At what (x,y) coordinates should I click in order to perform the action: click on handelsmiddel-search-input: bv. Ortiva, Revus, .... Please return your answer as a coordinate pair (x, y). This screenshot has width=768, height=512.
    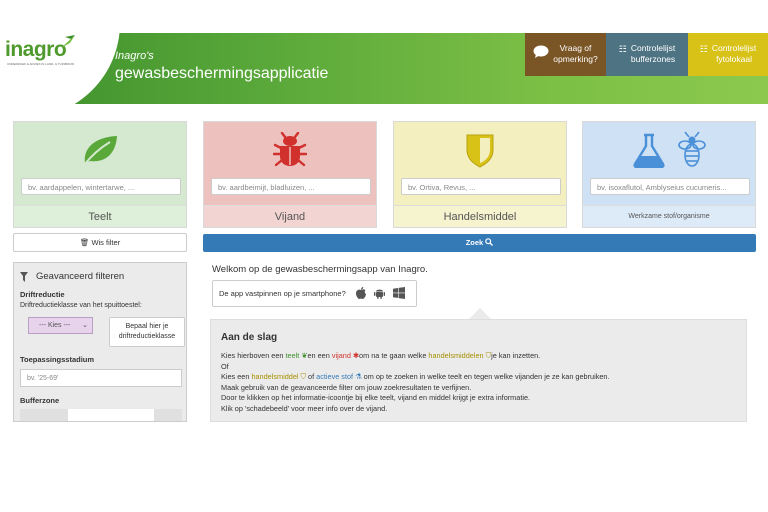
    Looking at the image, I should click on (481, 186).